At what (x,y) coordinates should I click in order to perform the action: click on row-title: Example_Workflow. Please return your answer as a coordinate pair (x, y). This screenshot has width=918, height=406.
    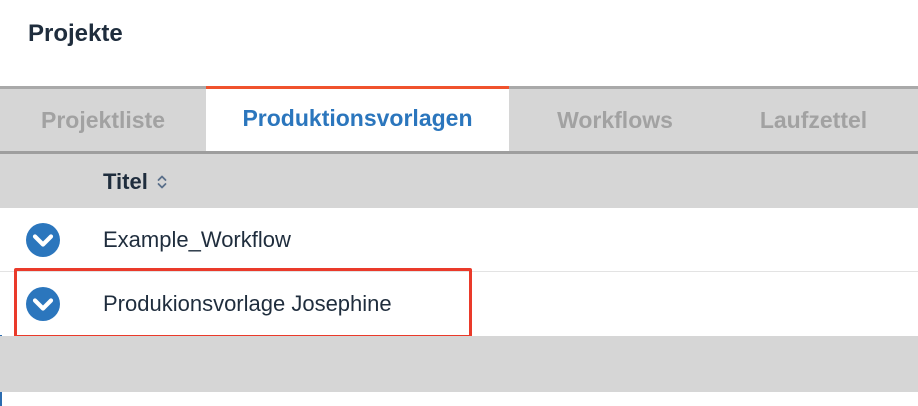
    Looking at the image, I should click on (197, 240).